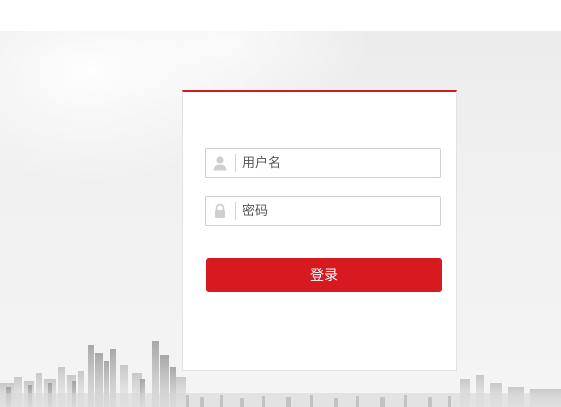 The image size is (561, 407). Describe the element at coordinates (324, 275) in the screenshot. I see `login-button: 登录` at that location.